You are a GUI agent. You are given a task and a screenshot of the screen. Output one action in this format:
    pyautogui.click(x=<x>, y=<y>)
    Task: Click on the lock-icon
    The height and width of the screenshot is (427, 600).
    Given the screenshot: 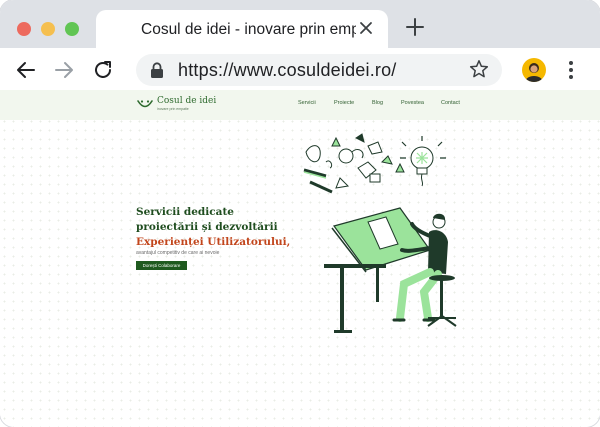 What is the action you would take?
    pyautogui.click(x=157, y=70)
    